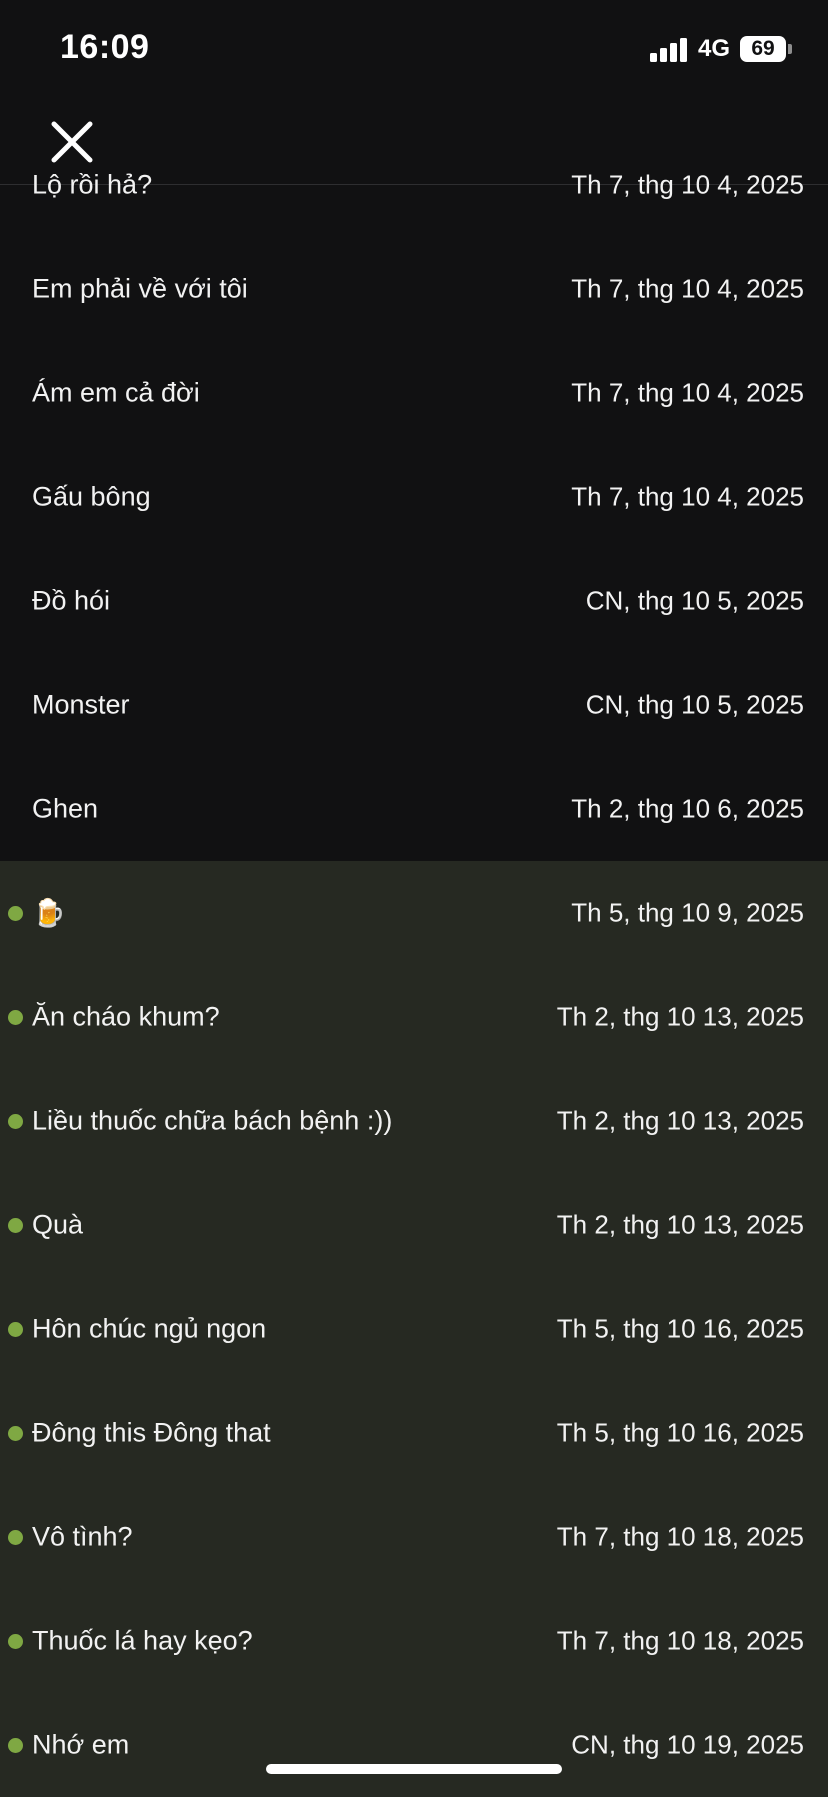 Image resolution: width=828 pixels, height=1797 pixels. What do you see at coordinates (142, 1640) in the screenshot?
I see `entry-title: Thuốc lá hay kẹo?` at bounding box center [142, 1640].